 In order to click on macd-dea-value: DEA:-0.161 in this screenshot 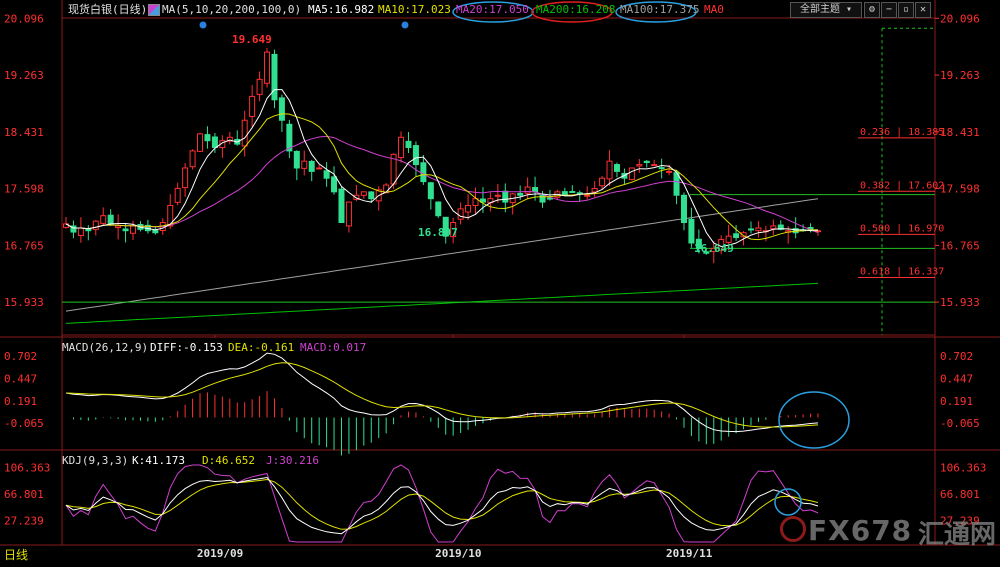, I will do `click(261, 347)`.